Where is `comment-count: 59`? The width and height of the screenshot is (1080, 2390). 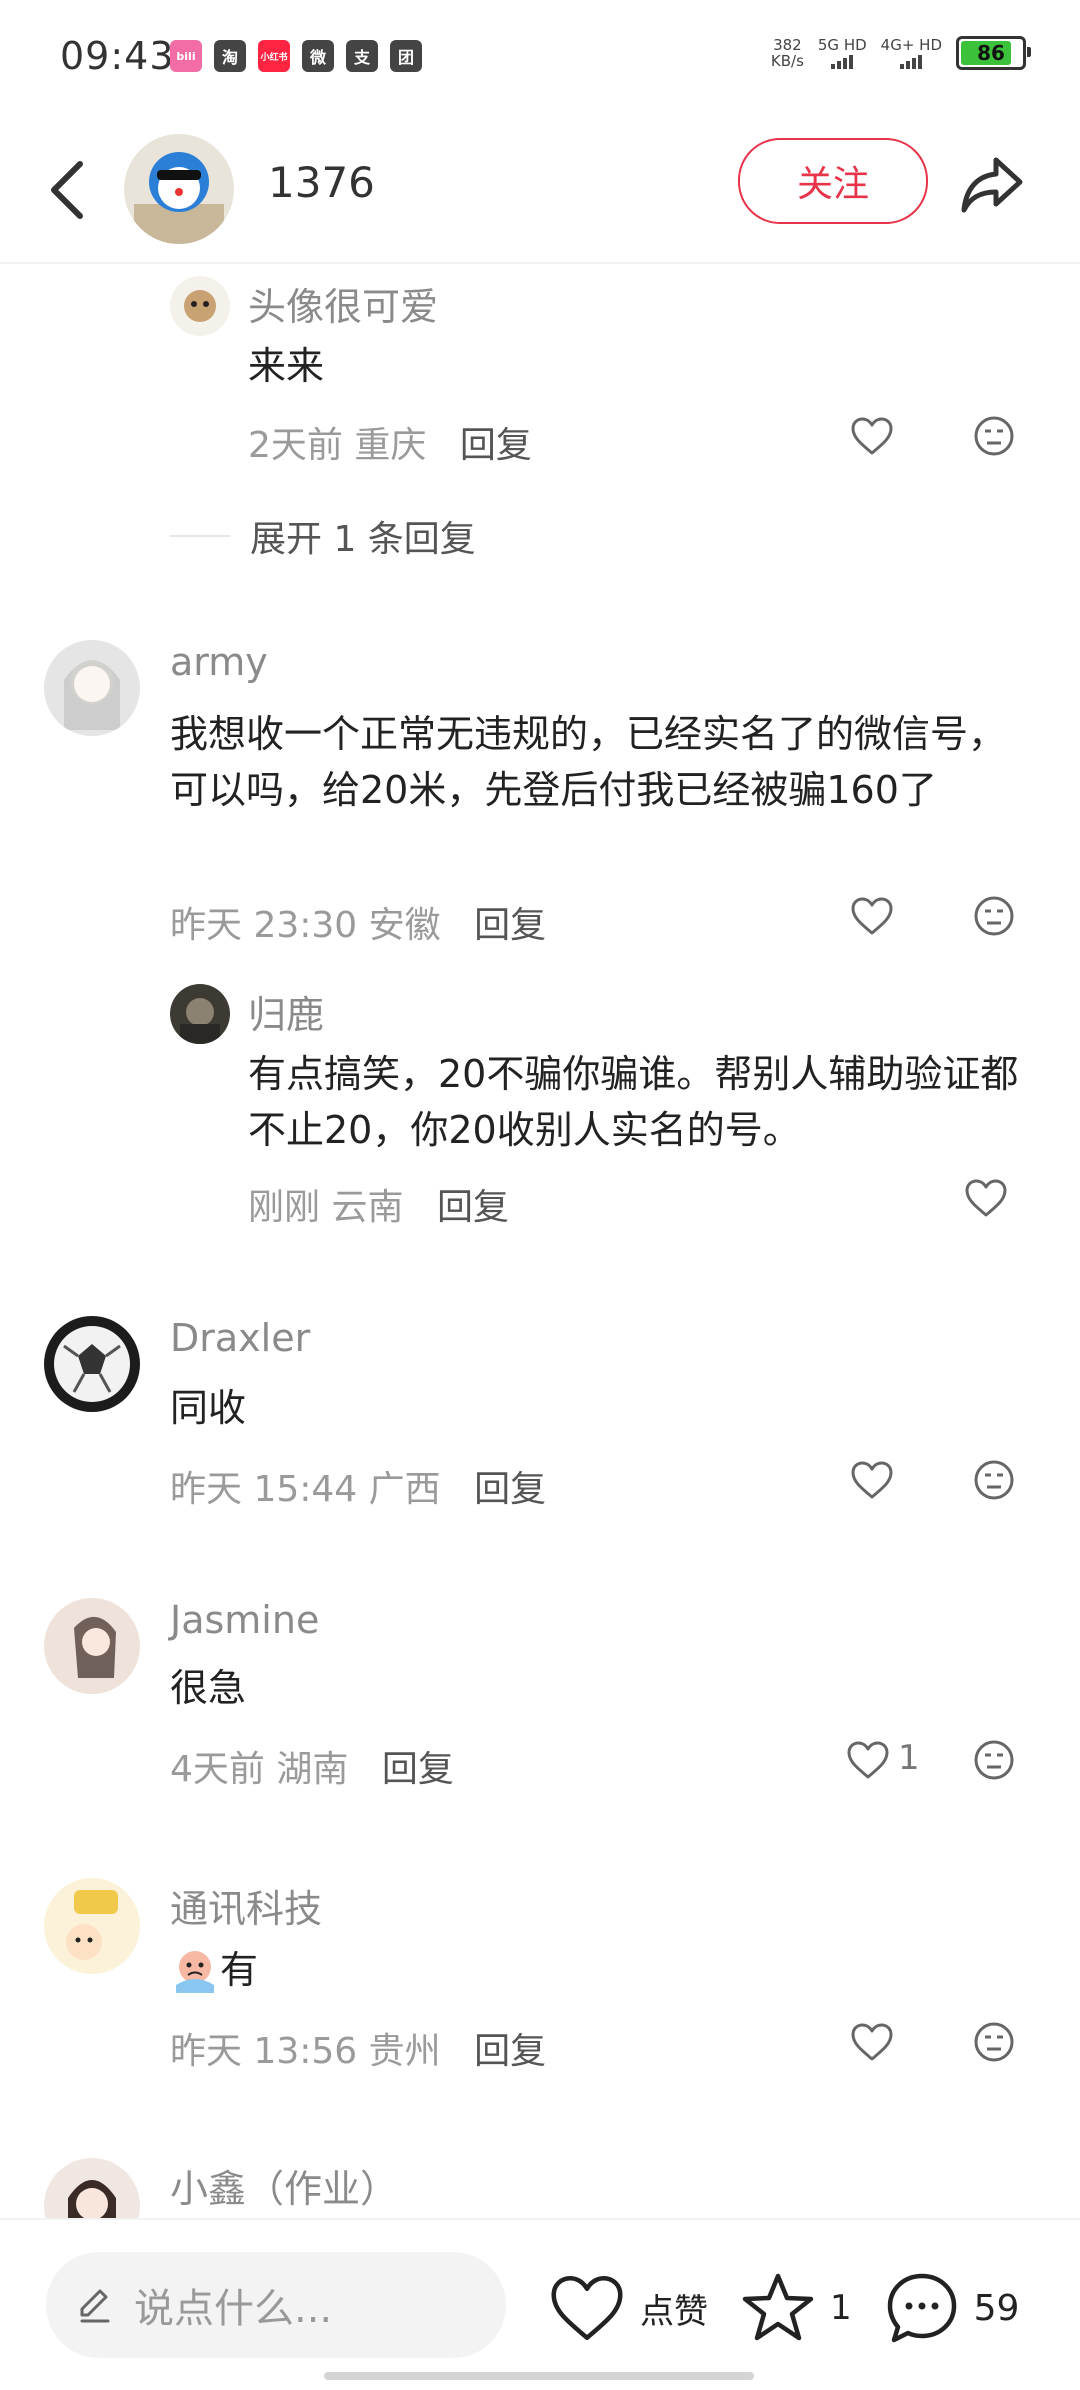
comment-count: 59 is located at coordinates (997, 2308).